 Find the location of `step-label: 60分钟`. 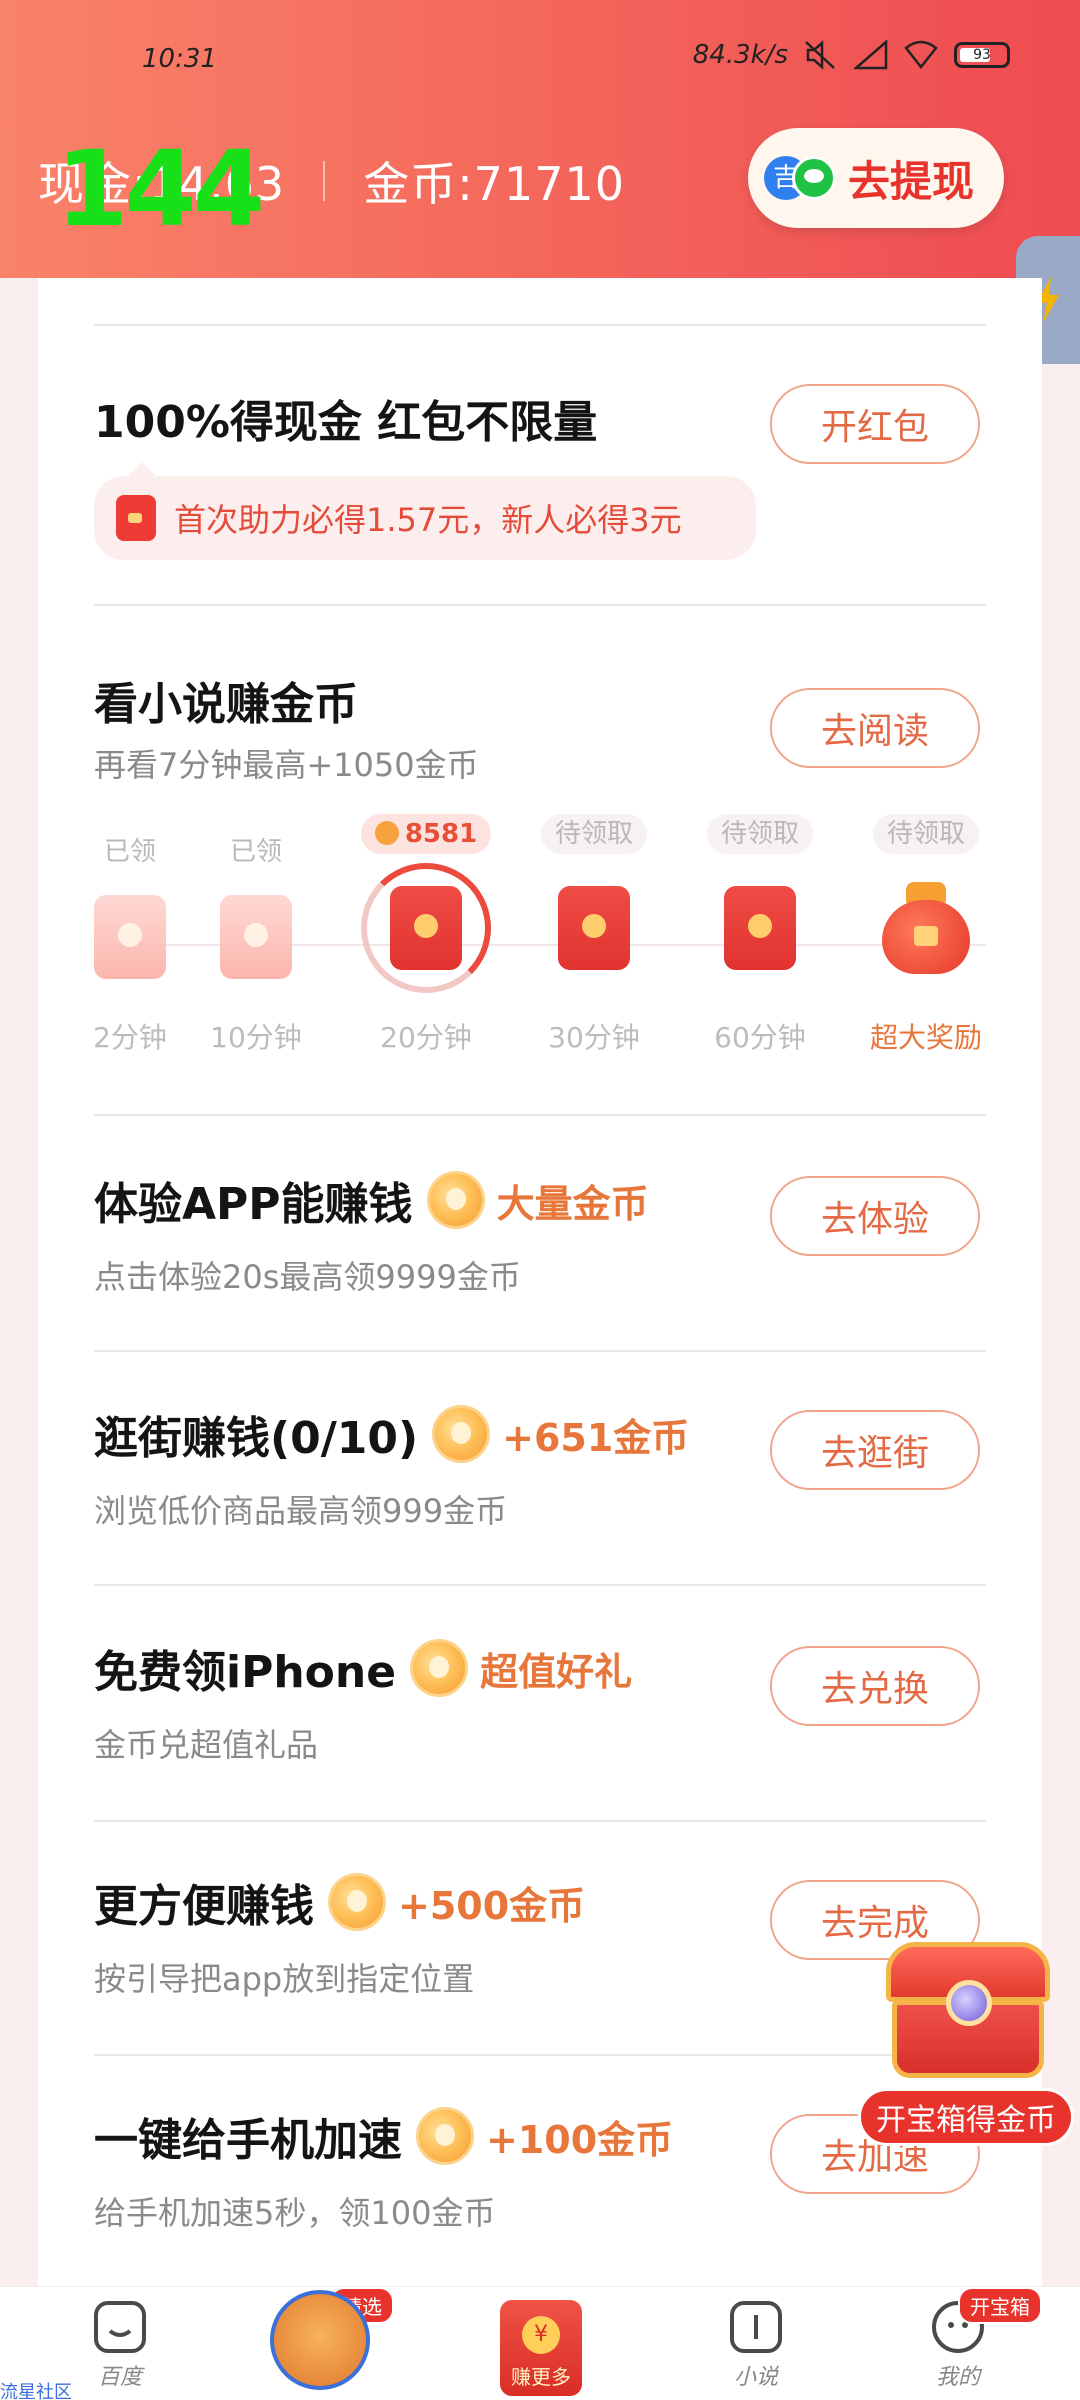

step-label: 60分钟 is located at coordinates (760, 1037).